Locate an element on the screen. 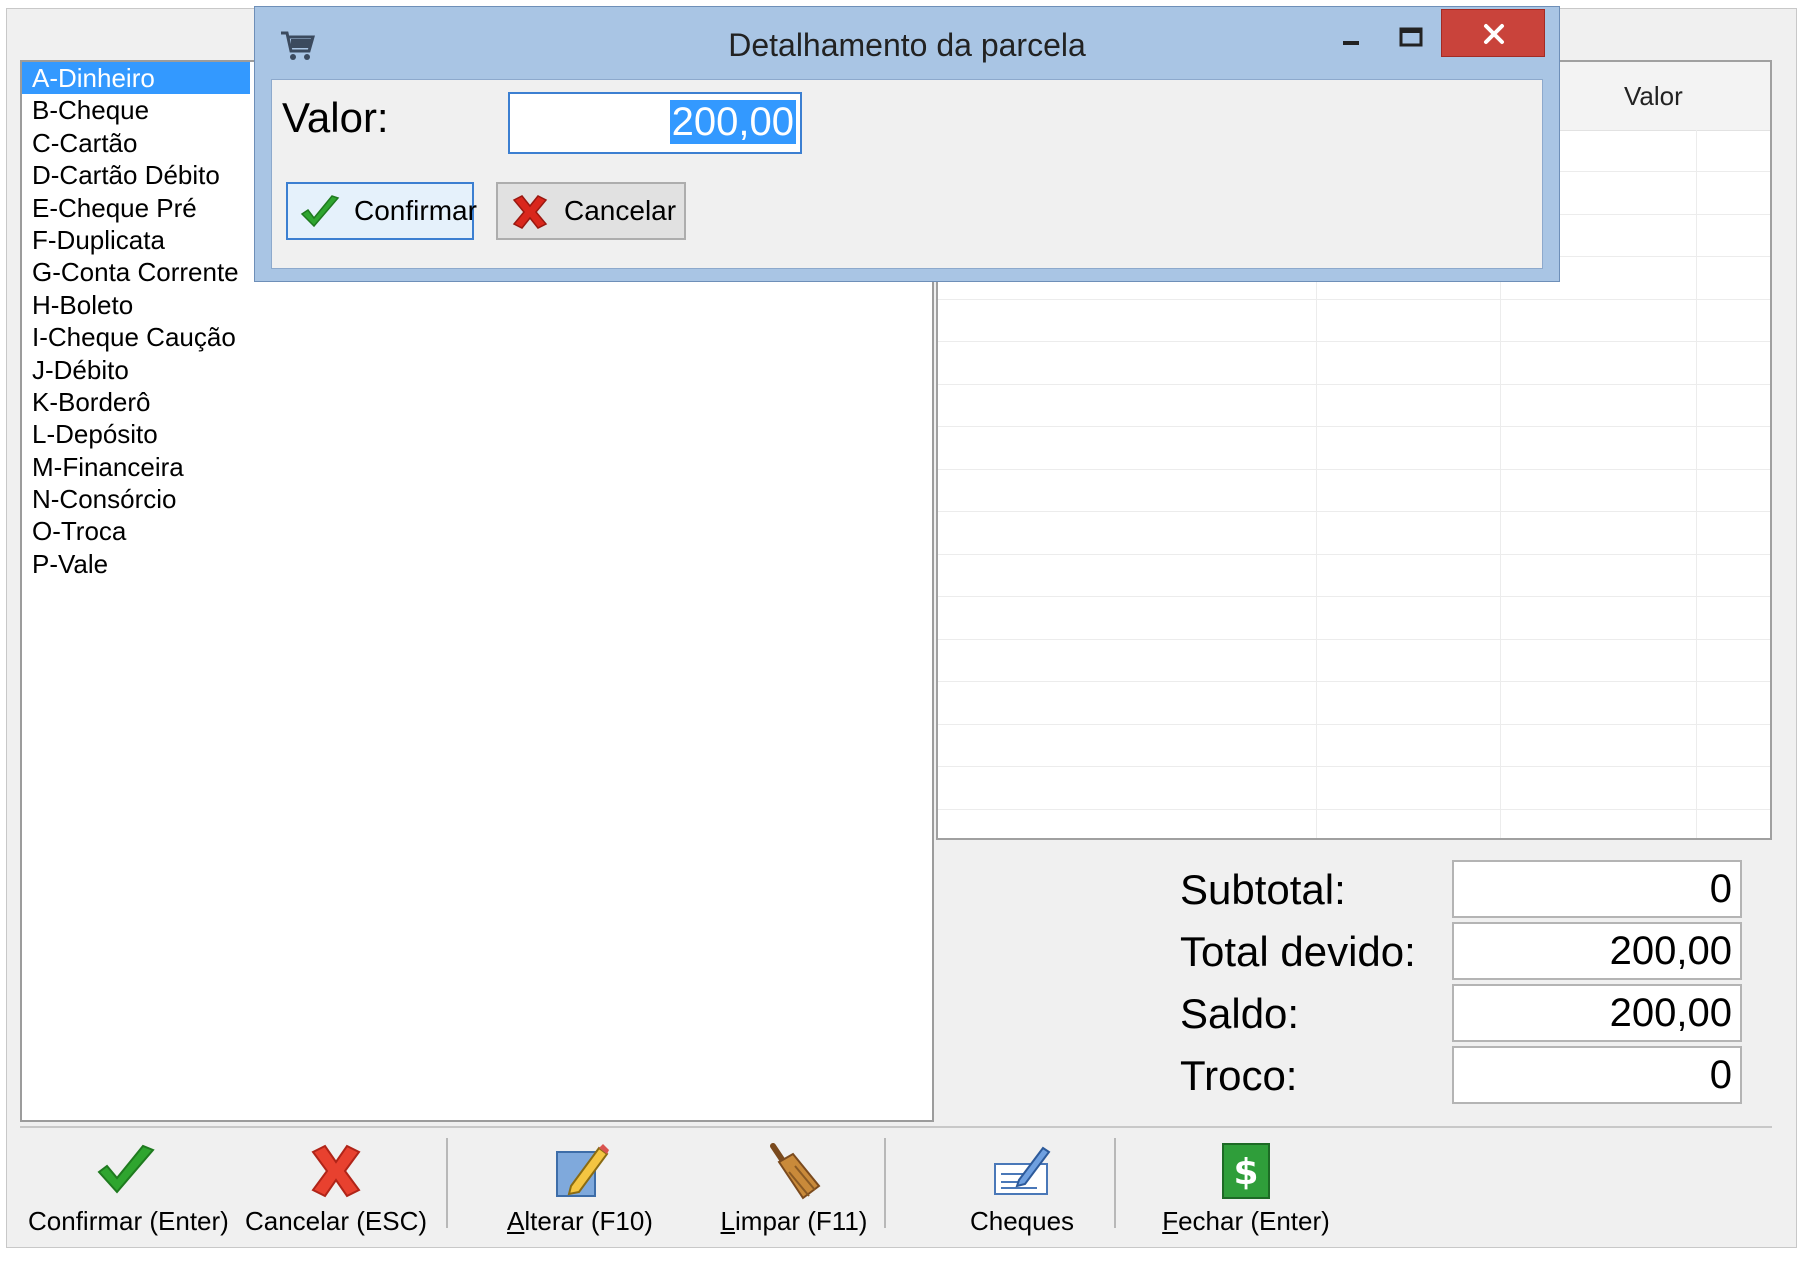 The image size is (1809, 1265). close-icon is located at coordinates (1494, 34).